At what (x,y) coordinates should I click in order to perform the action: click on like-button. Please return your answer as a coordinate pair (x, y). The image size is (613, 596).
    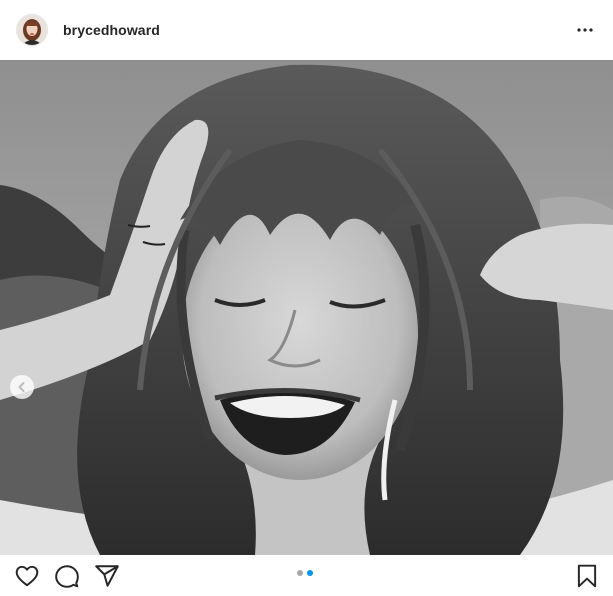
    Looking at the image, I should click on (27, 576).